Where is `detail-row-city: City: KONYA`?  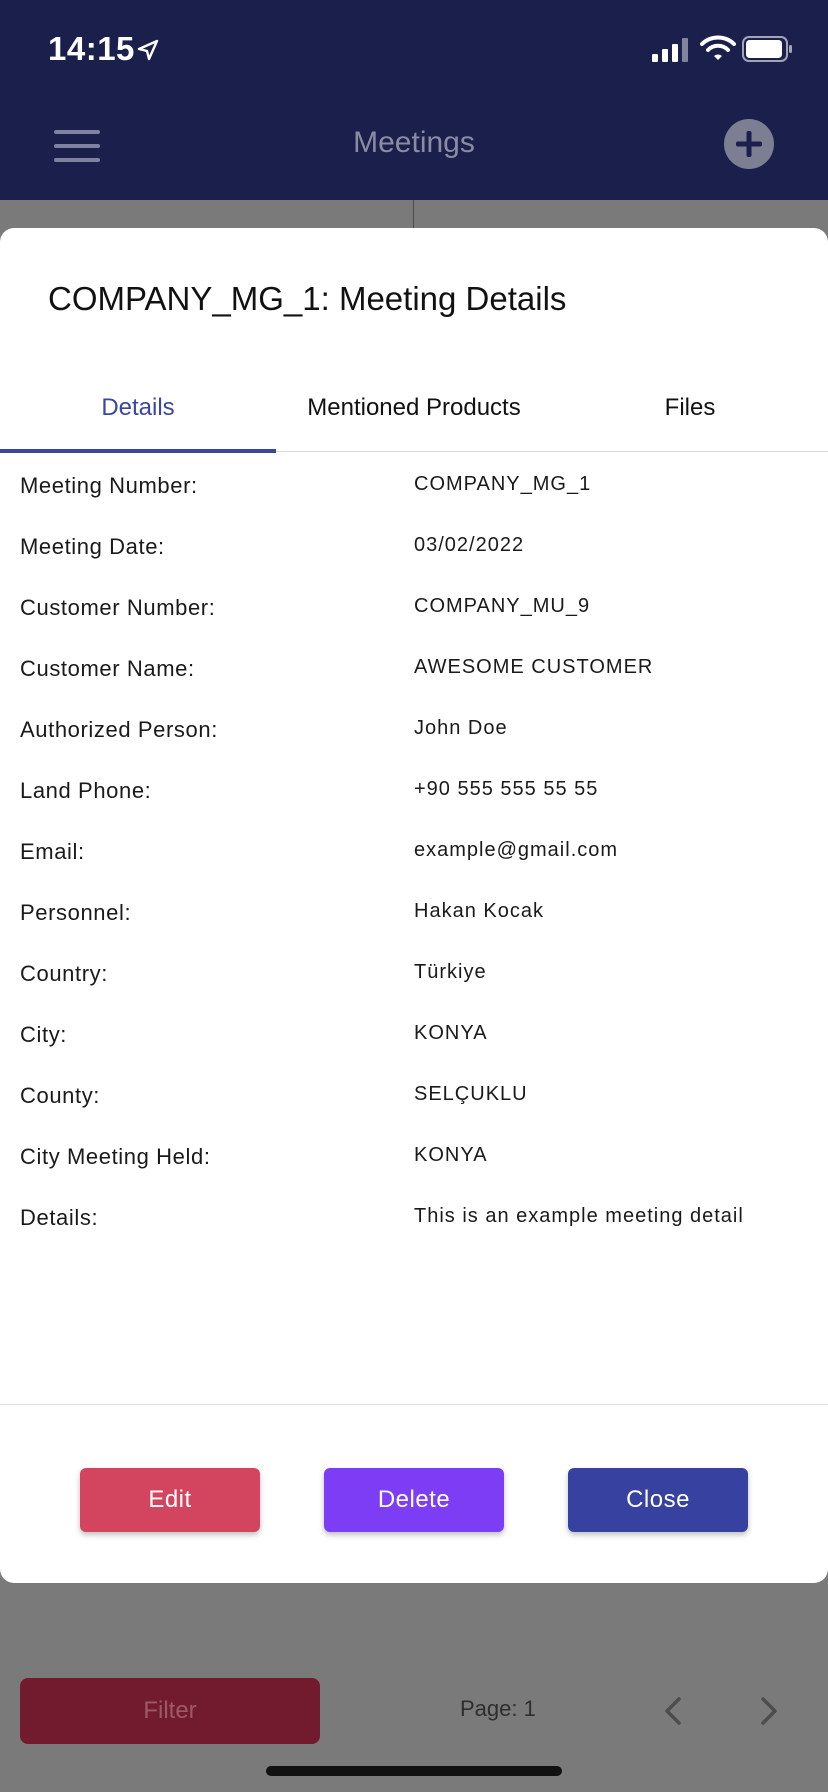 detail-row-city: City: KONYA is located at coordinates (414, 1032).